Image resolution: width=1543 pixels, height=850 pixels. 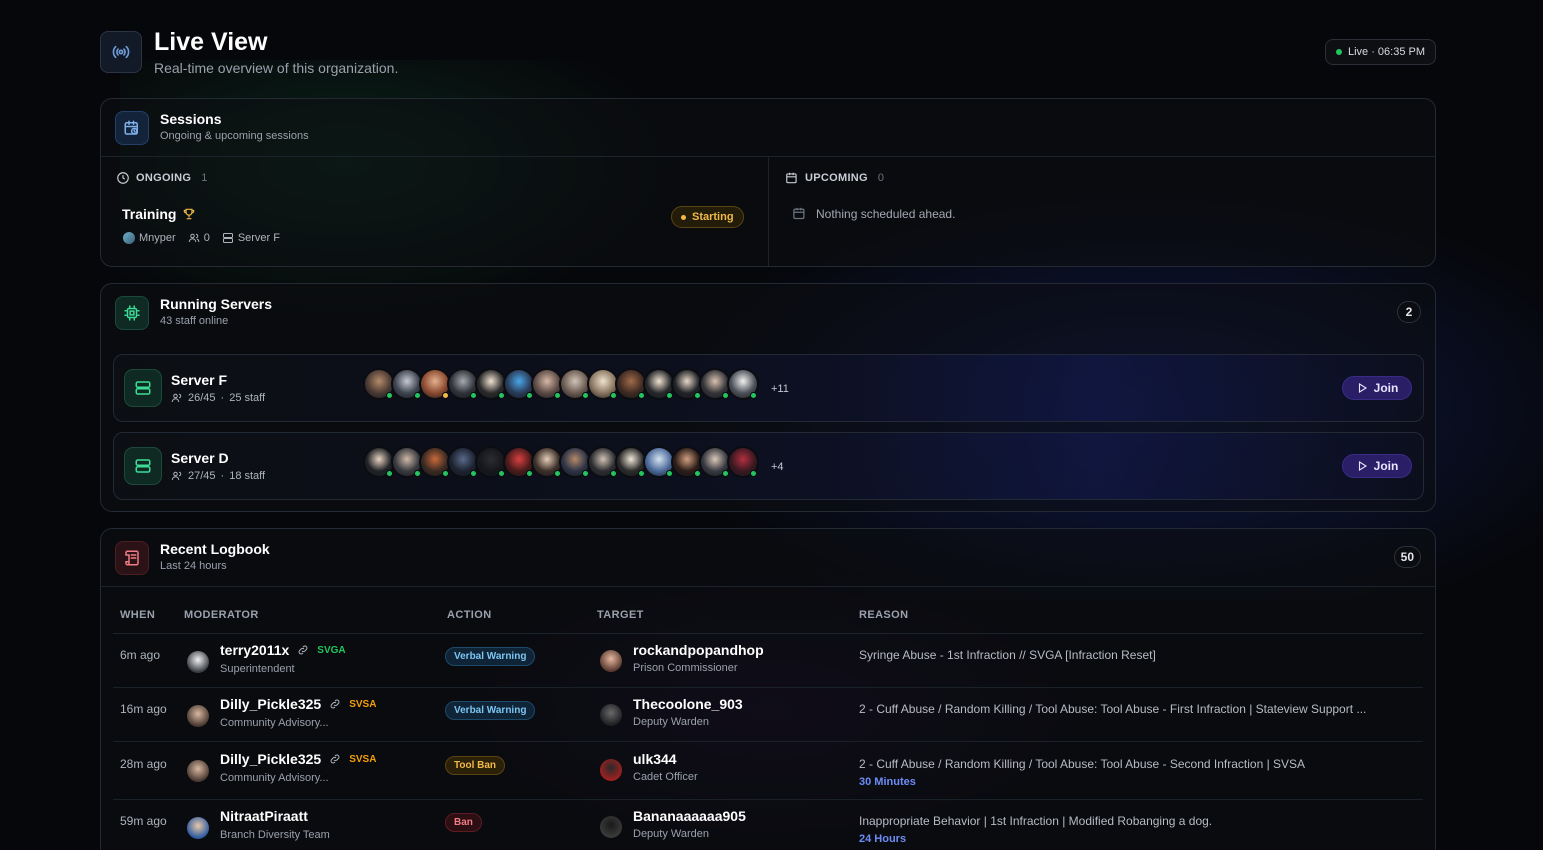 What do you see at coordinates (132, 558) in the screenshot?
I see `scroll-icon` at bounding box center [132, 558].